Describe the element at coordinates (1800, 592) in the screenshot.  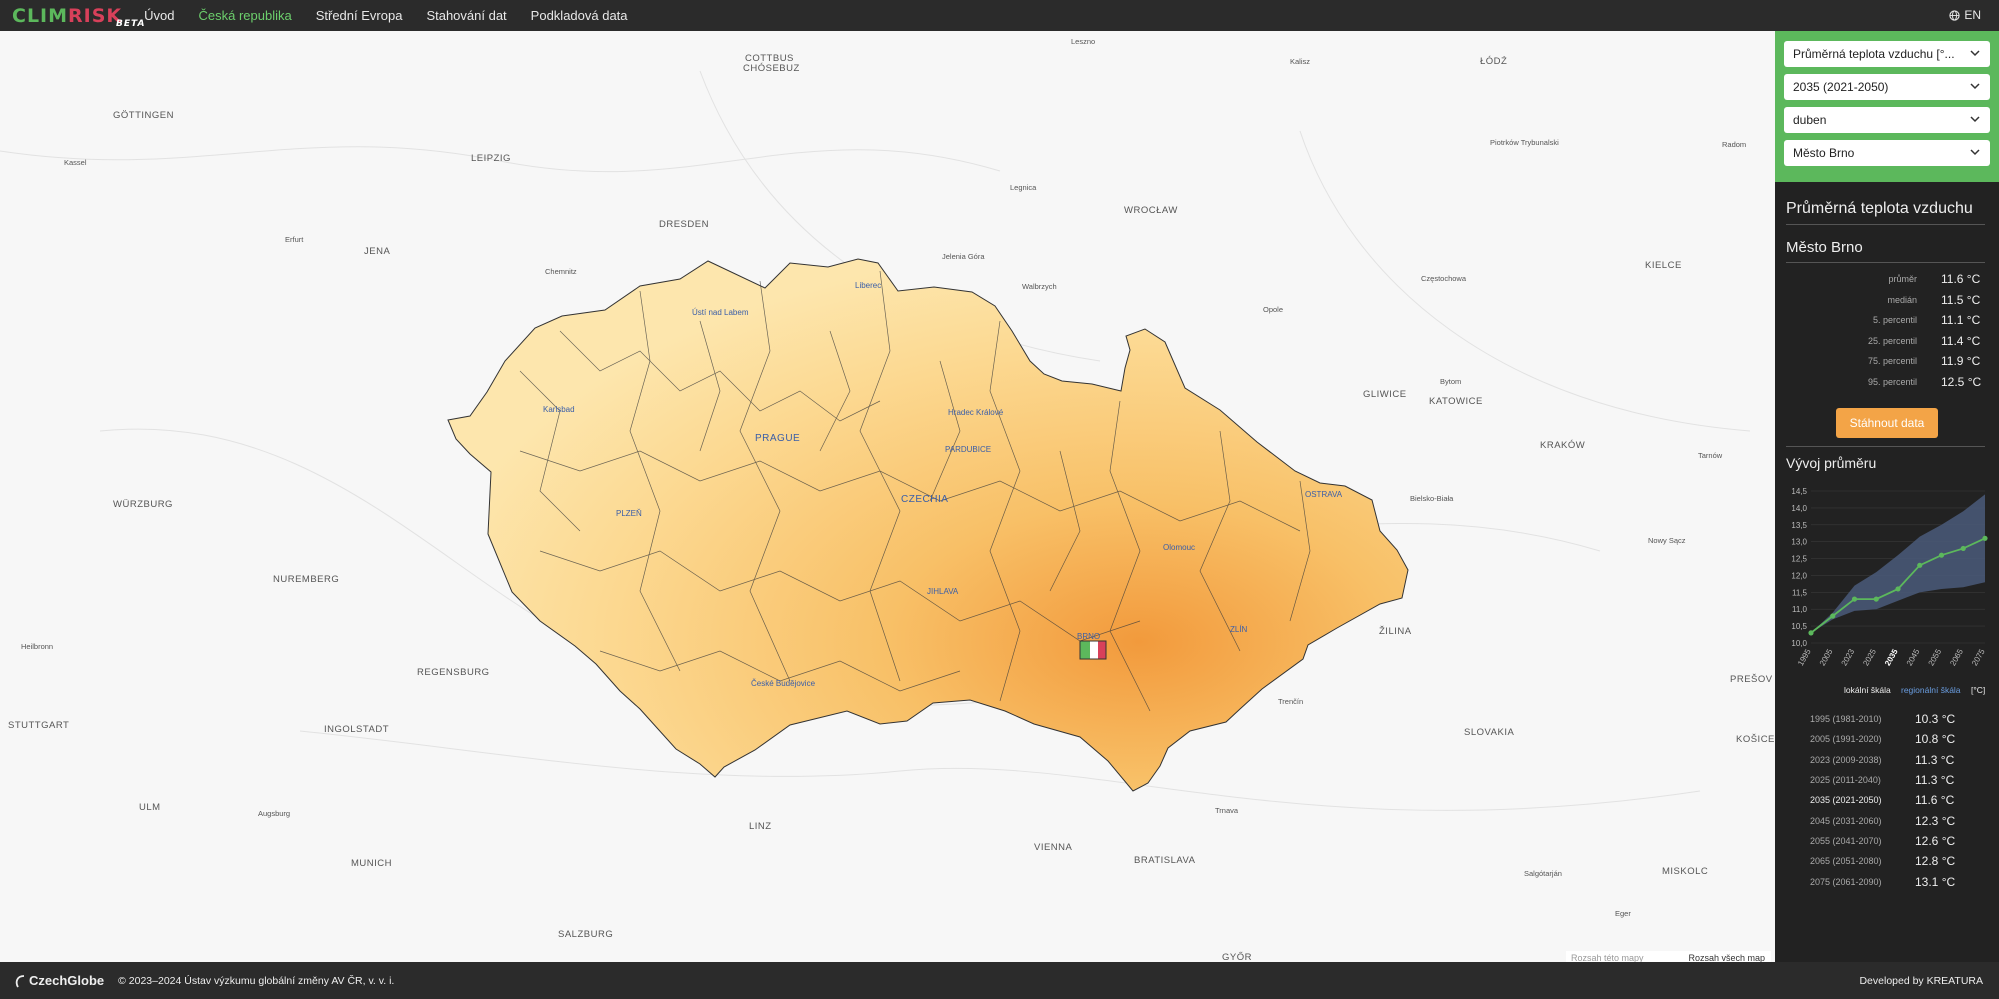
I see `y-tick-label: 11,5` at that location.